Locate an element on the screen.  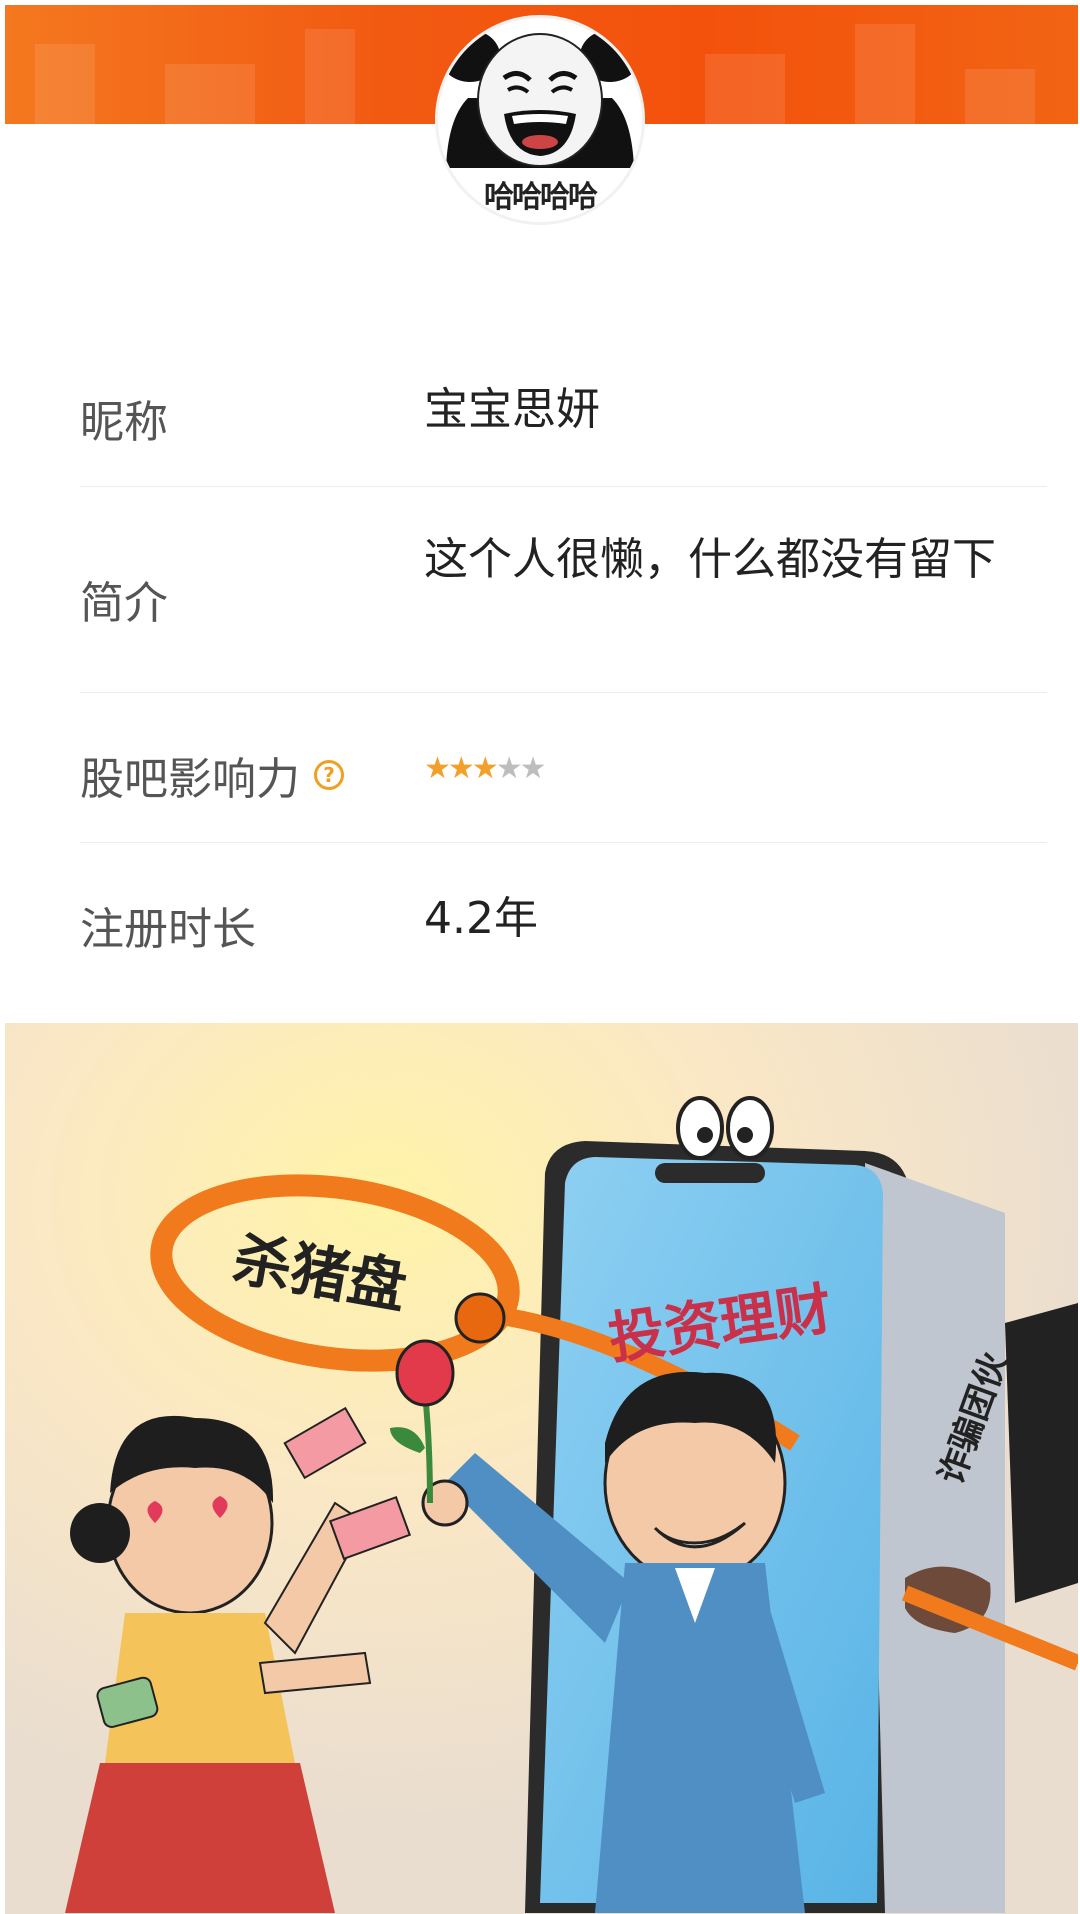
register-label: 注册时长 is located at coordinates (168, 929).